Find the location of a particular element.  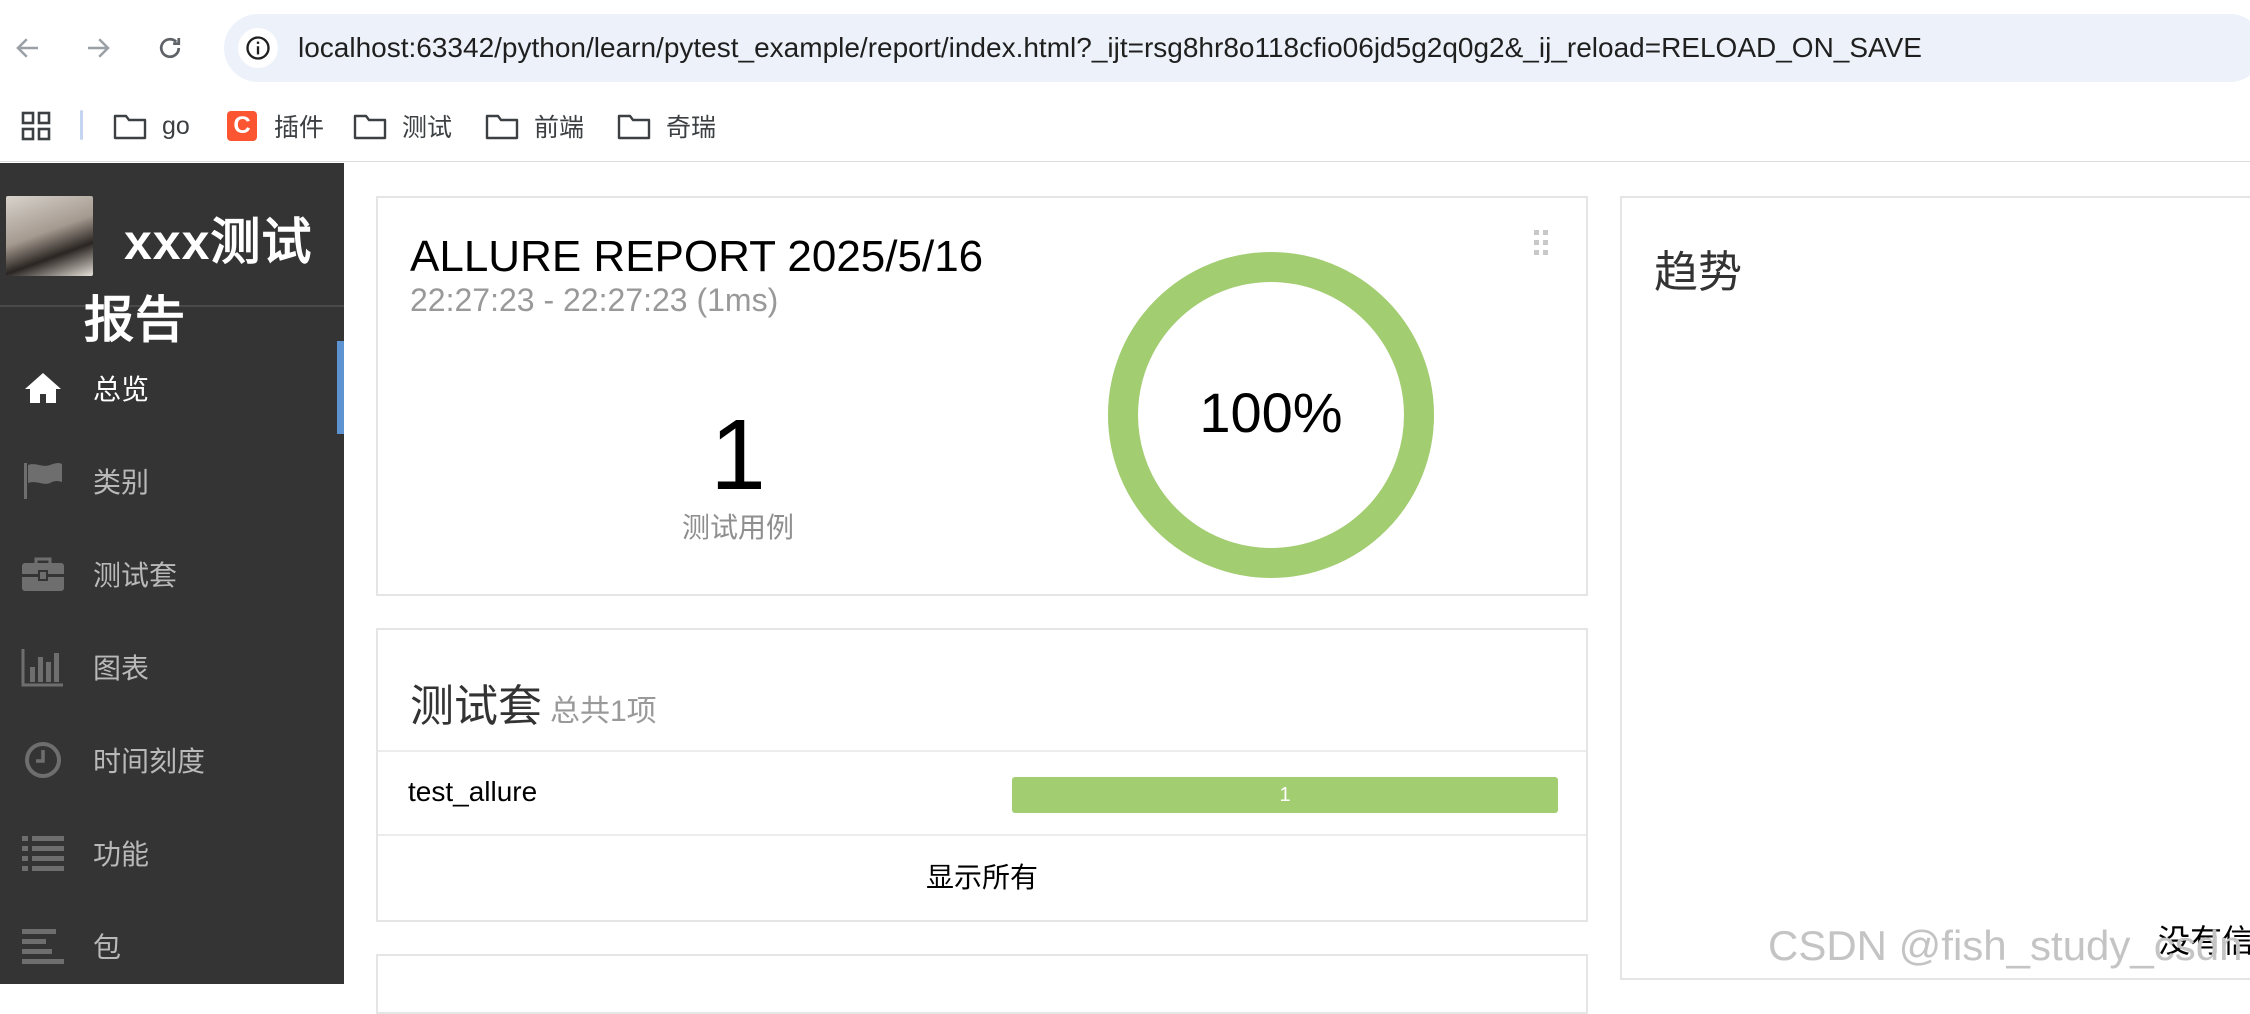

suites-title: 测试套 is located at coordinates (476, 706).